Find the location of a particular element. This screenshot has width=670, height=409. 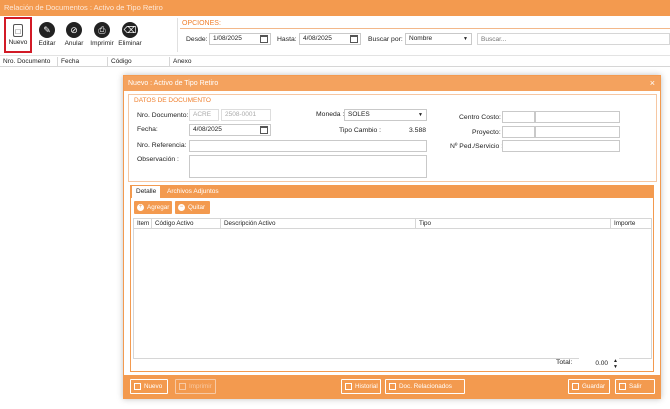

salir-button: Salir is located at coordinates (635, 386).